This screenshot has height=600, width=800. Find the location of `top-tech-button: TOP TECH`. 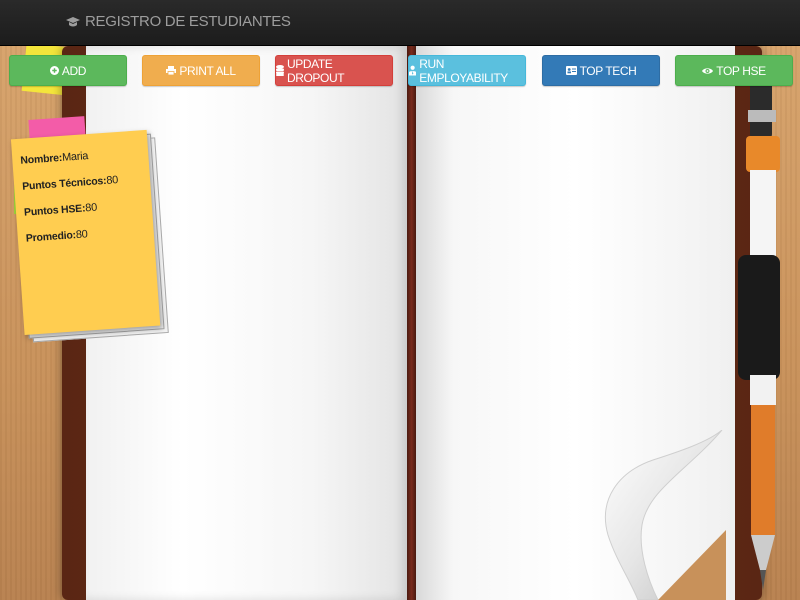

top-tech-button: TOP TECH is located at coordinates (601, 70).